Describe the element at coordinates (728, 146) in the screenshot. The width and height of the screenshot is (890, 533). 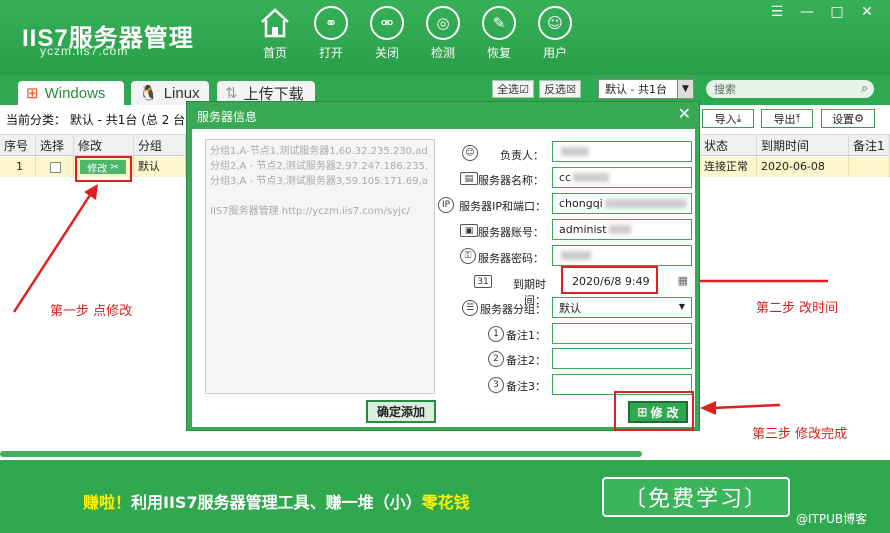
I see `col-status: 状态` at that location.